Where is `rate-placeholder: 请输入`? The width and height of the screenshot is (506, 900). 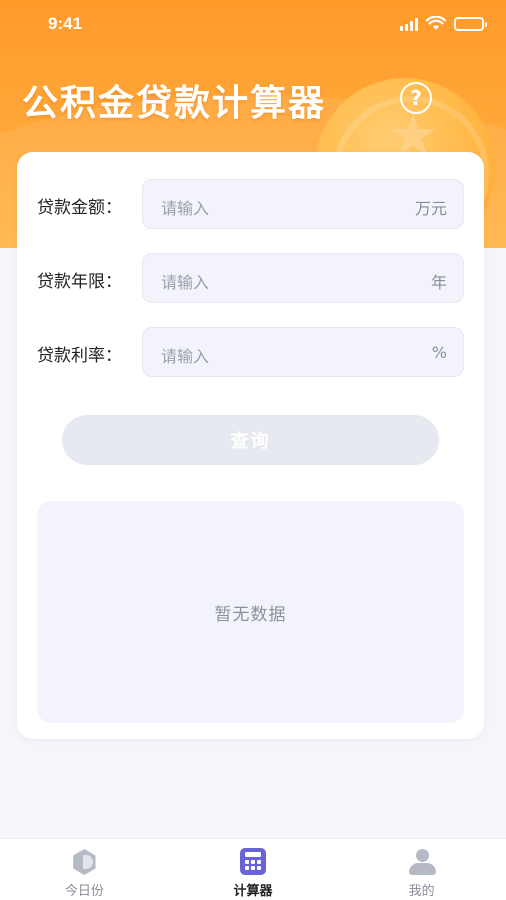 rate-placeholder: 请输入 is located at coordinates (185, 356).